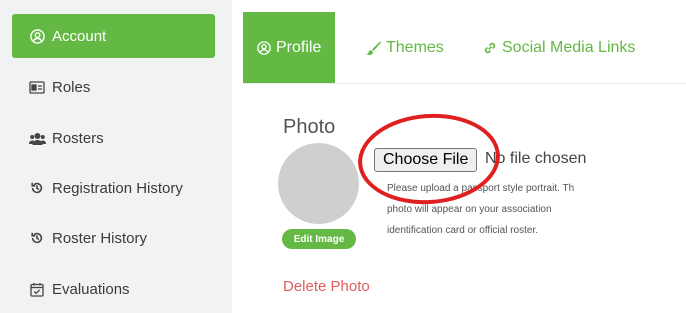 The image size is (686, 313). Describe the element at coordinates (536, 158) in the screenshot. I see `no-file-status: No file chosen` at that location.